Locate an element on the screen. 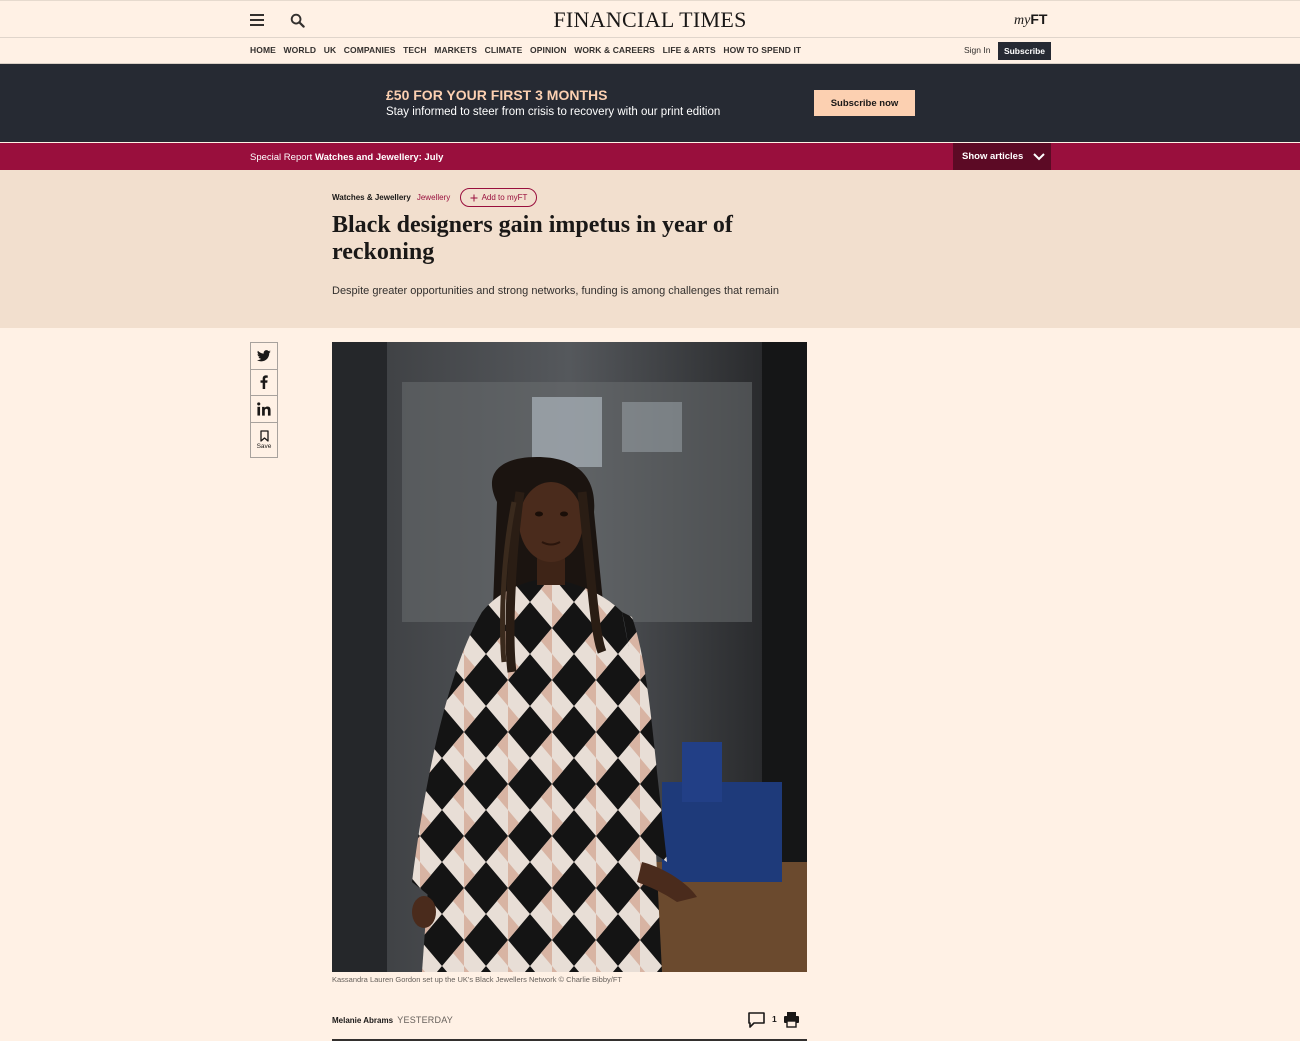  twitter-icon is located at coordinates (264, 355).